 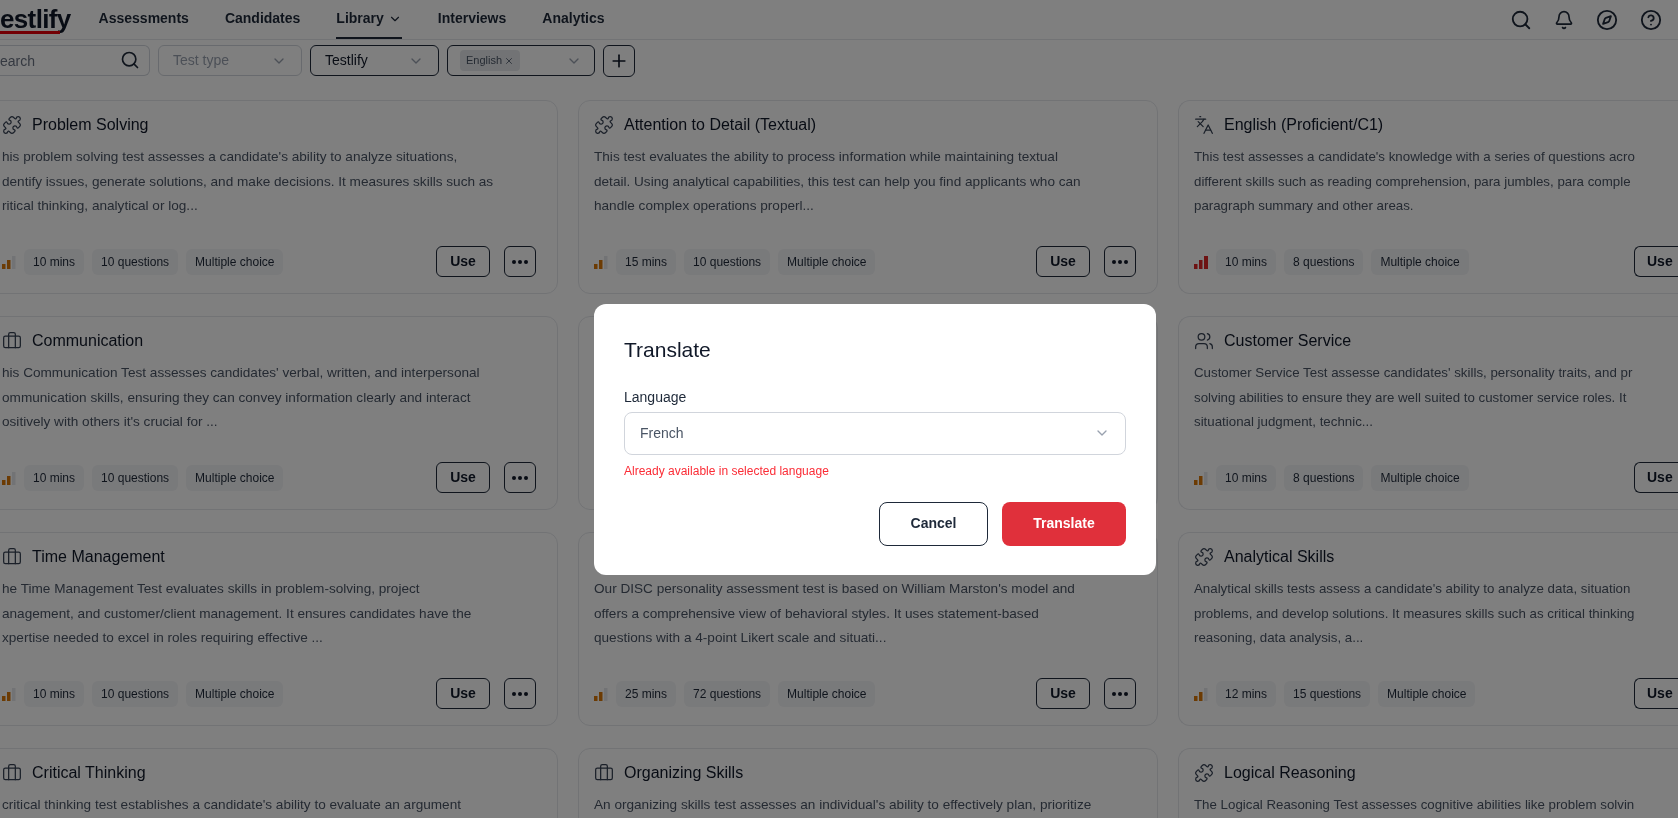 I want to click on translate-button: Translate, so click(x=1064, y=523).